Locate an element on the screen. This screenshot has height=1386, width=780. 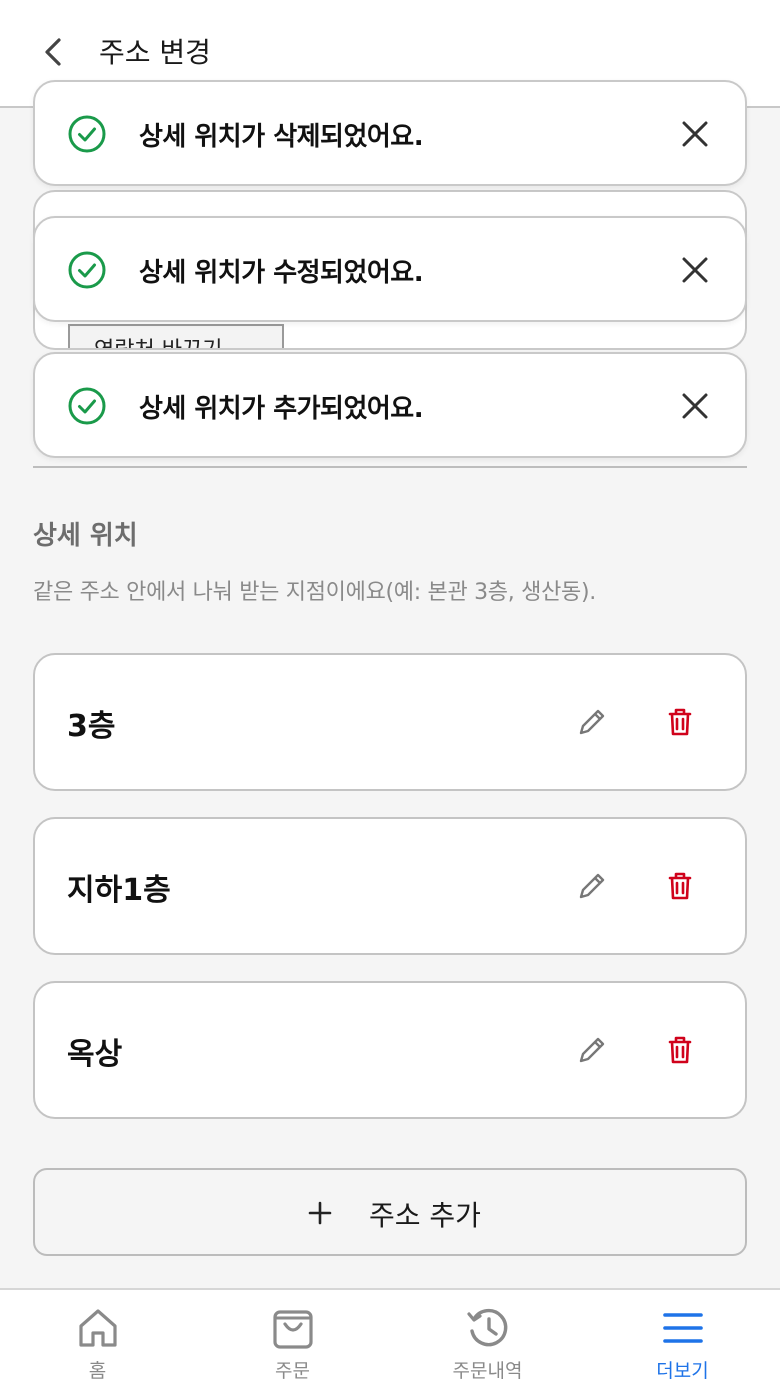
toast-deleted: 상세 위치가 삭제되었어요. is located at coordinates (390, 133).